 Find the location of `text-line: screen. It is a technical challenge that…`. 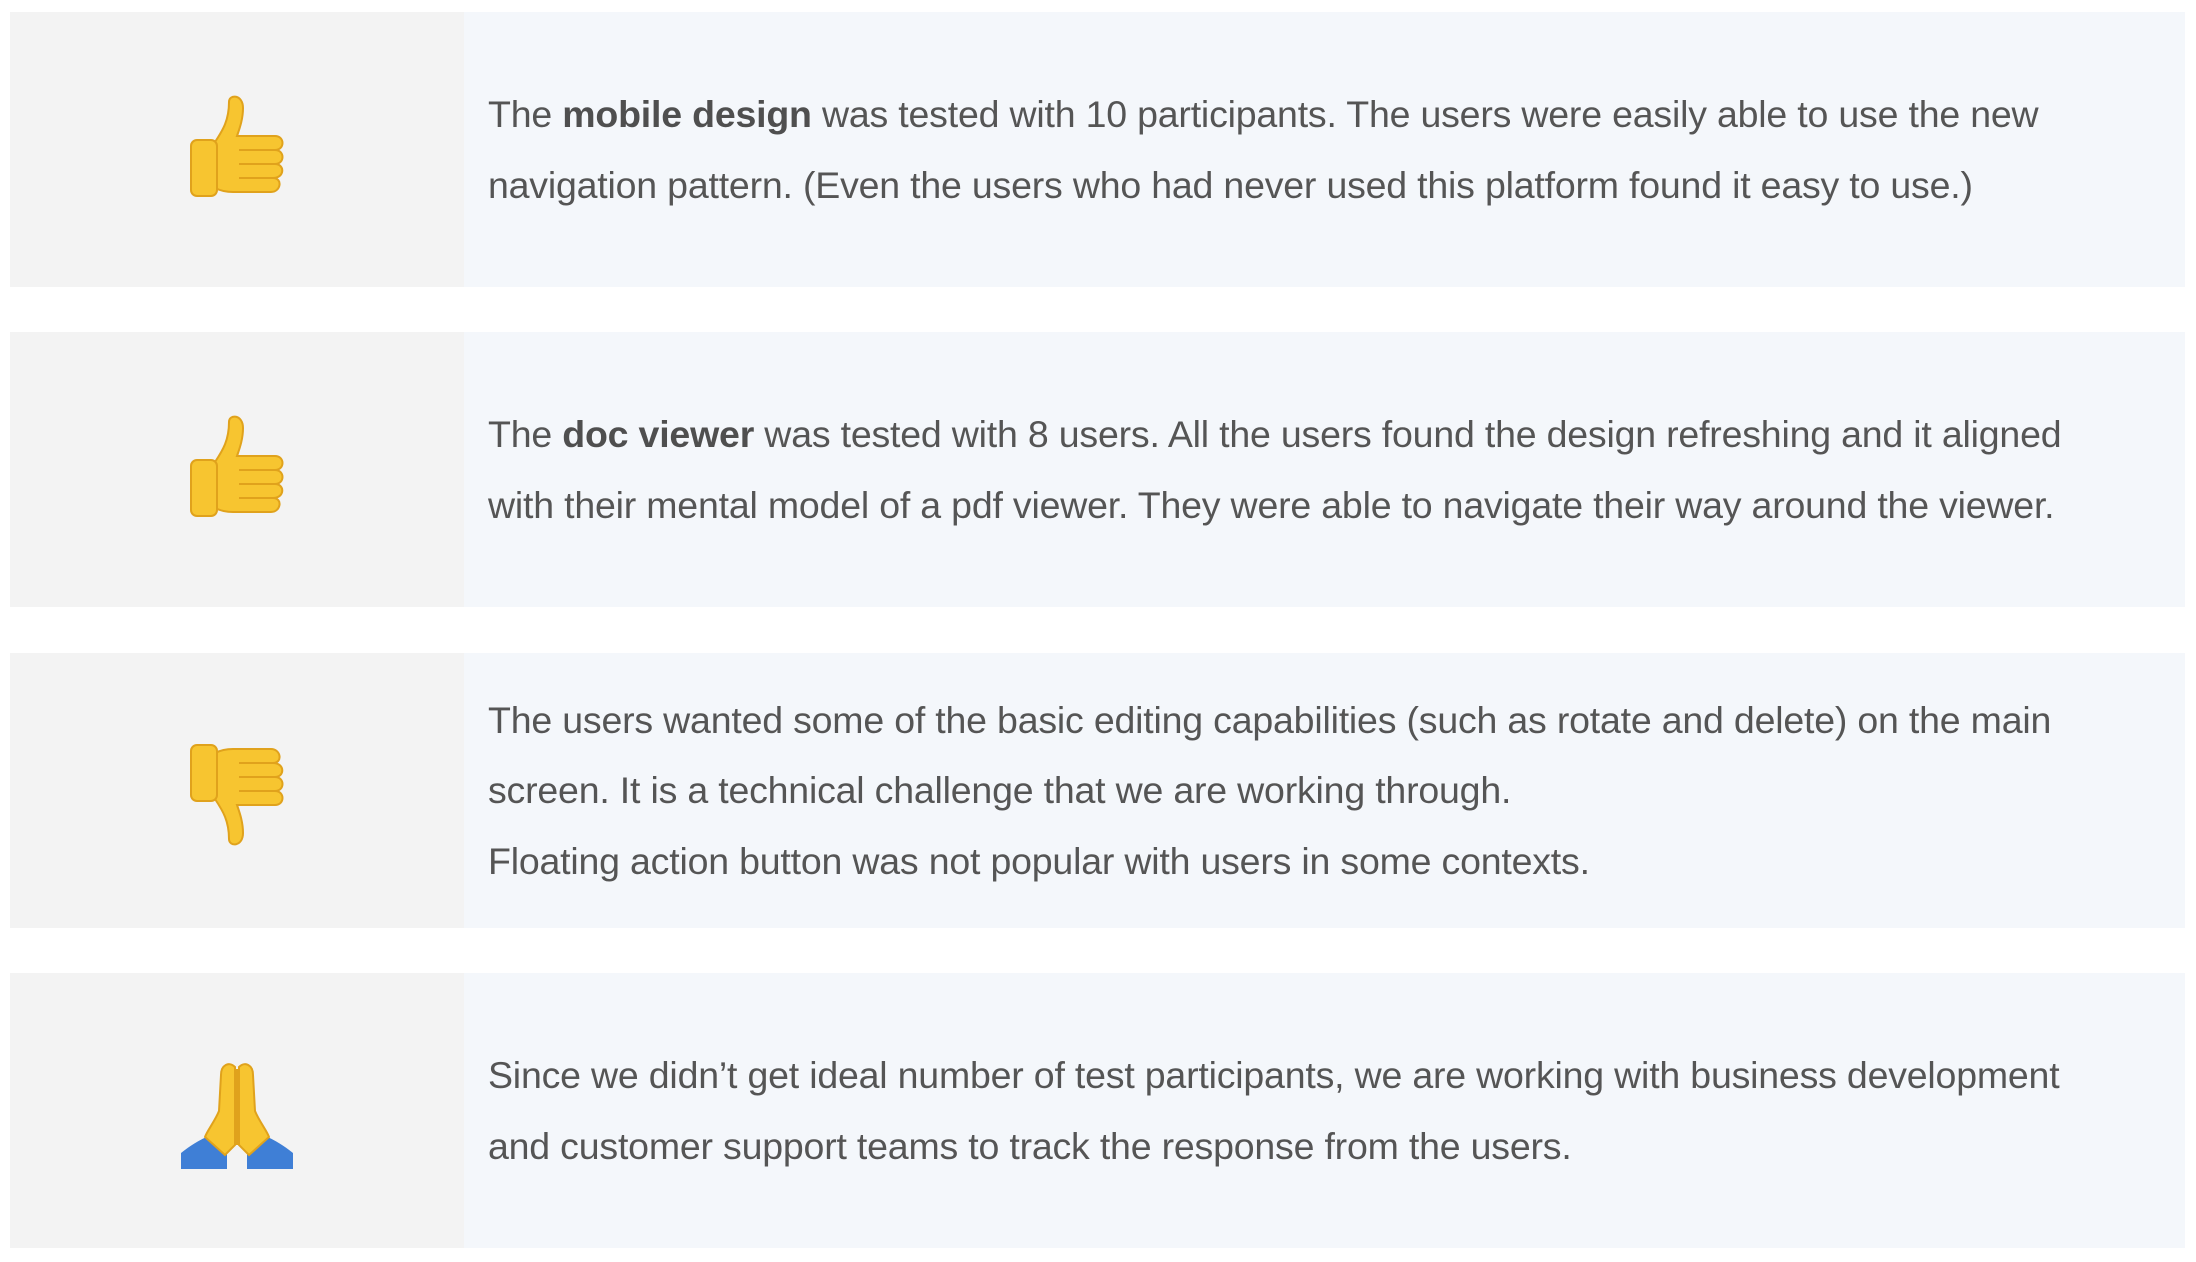

text-line: screen. It is a technical challenge that… is located at coordinates (1000, 790).